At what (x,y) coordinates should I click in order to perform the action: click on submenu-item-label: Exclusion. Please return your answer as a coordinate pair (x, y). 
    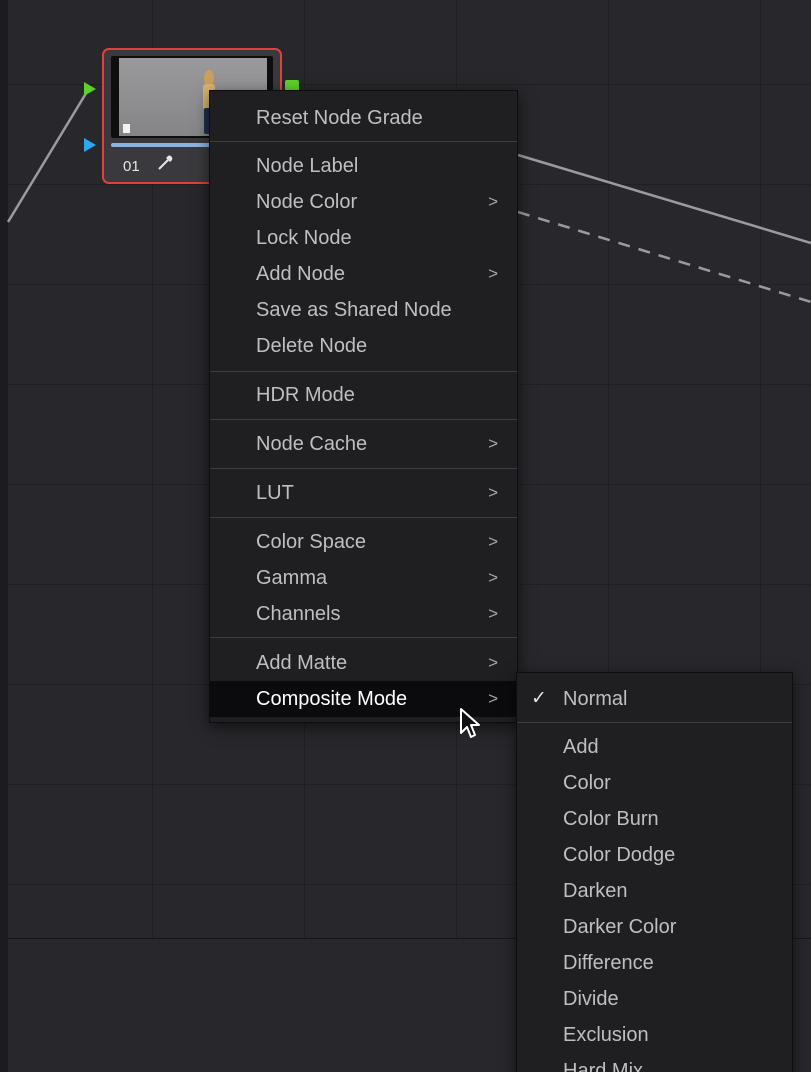
    Looking at the image, I should click on (606, 1035).